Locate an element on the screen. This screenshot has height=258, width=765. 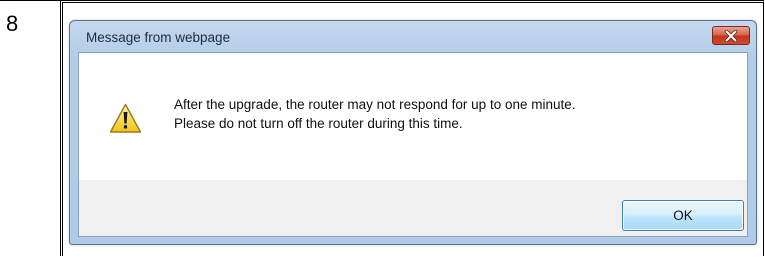
dialog-title: Message from webpage is located at coordinates (158, 37).